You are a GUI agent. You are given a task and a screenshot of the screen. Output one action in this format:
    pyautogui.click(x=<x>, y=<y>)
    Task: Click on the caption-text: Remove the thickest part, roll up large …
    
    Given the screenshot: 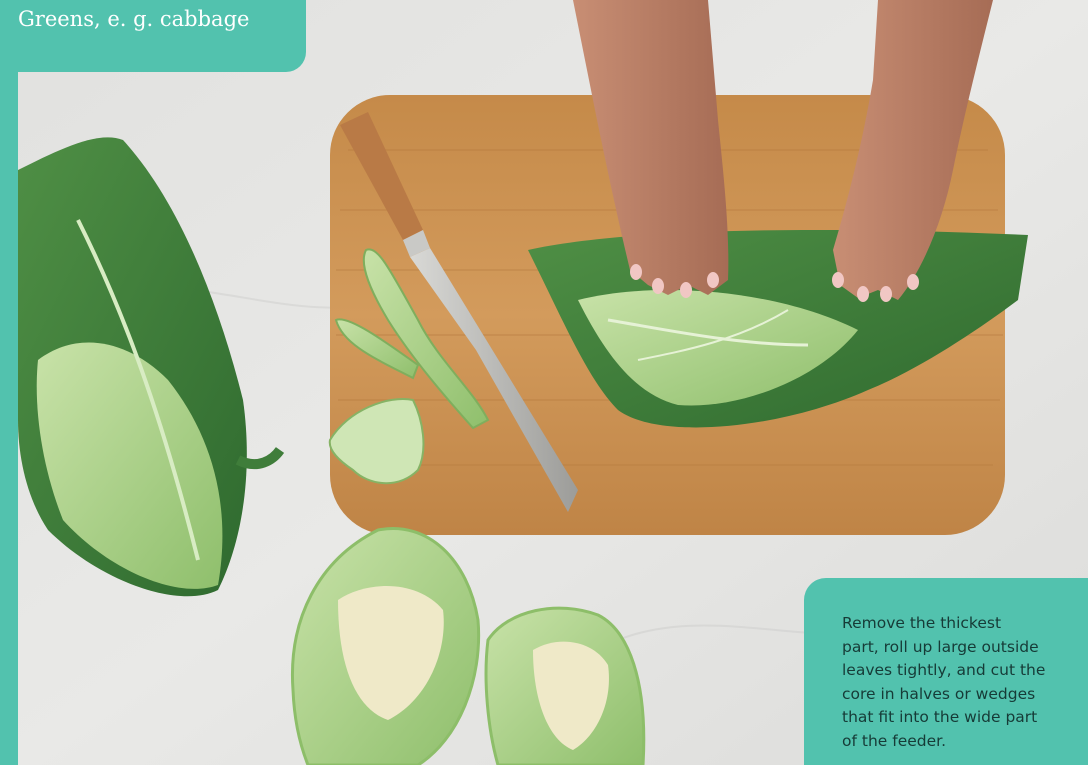 What is the action you would take?
    pyautogui.click(x=944, y=682)
    